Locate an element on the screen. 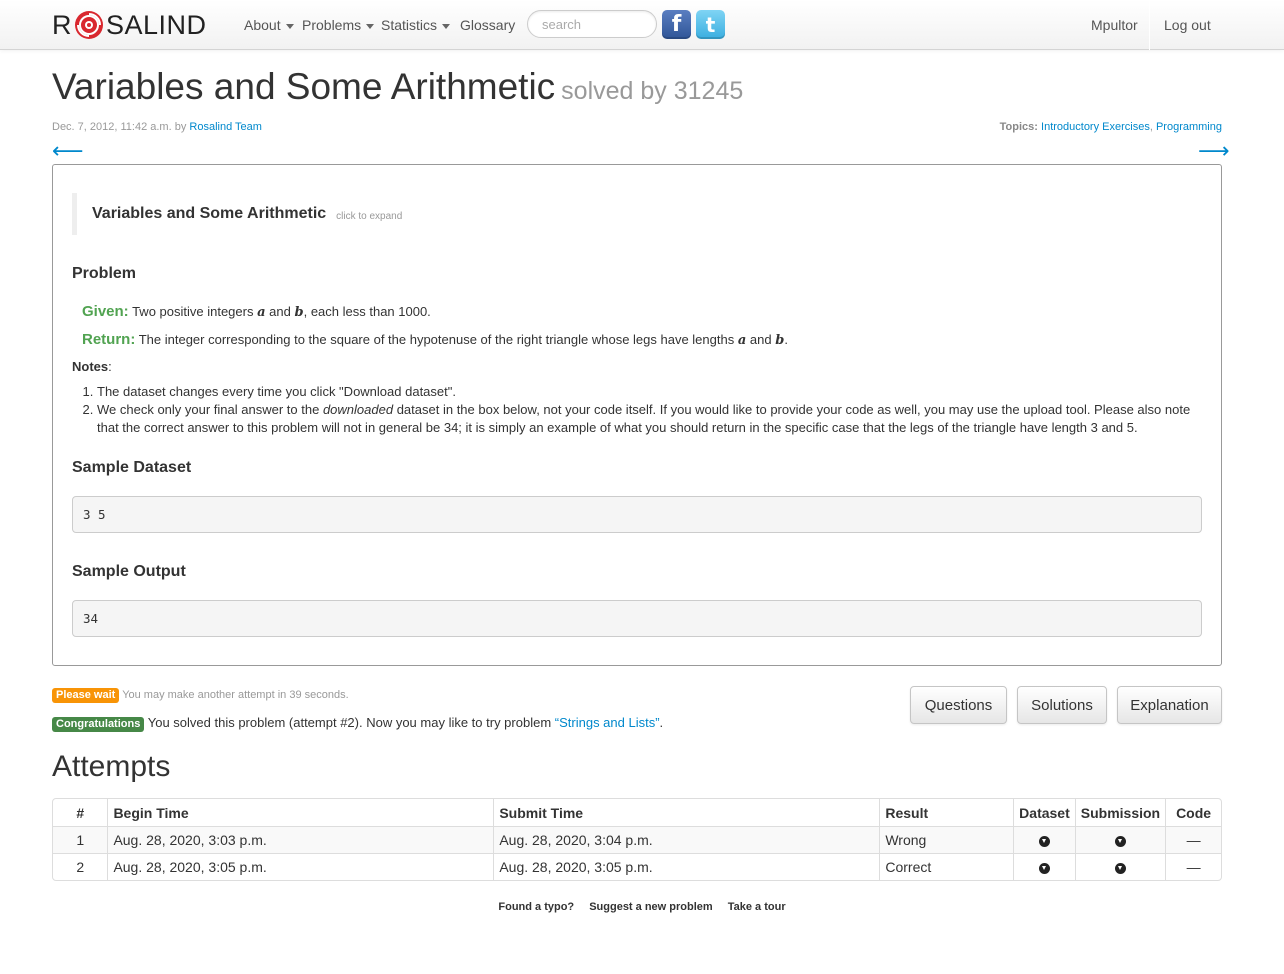  sample-output-heading: Sample Output is located at coordinates (129, 571).